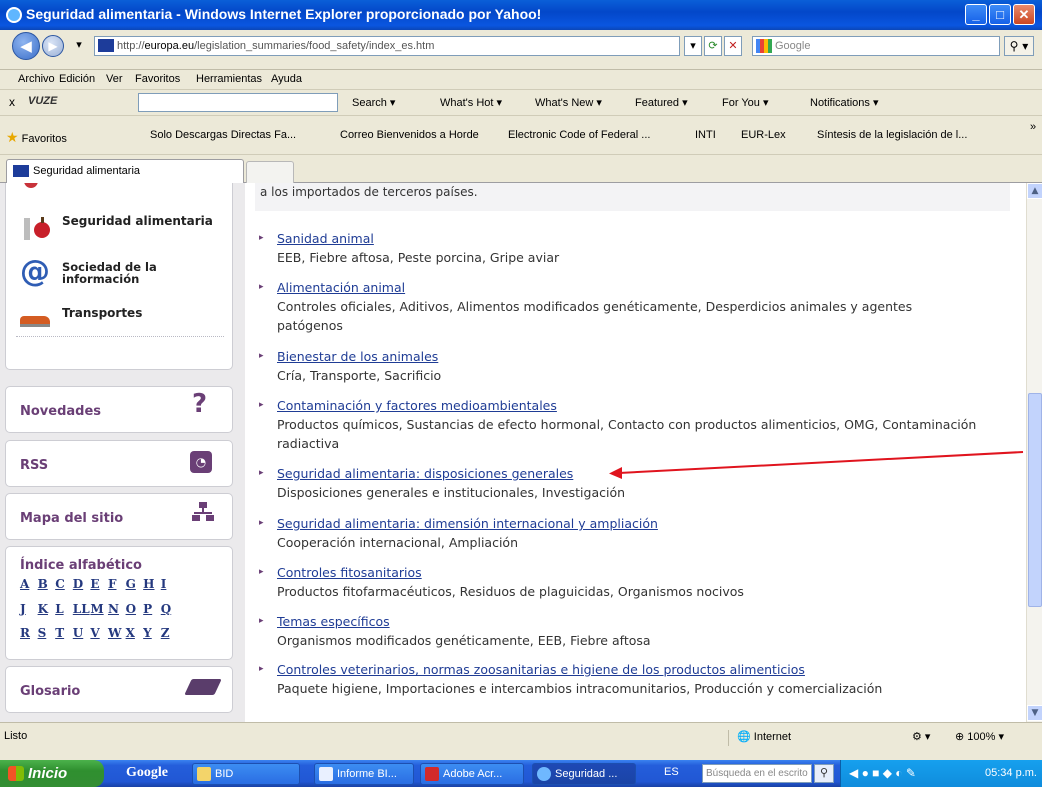 The width and height of the screenshot is (1042, 787). What do you see at coordinates (119, 463) in the screenshot?
I see `rss-box: RSS ◔` at bounding box center [119, 463].